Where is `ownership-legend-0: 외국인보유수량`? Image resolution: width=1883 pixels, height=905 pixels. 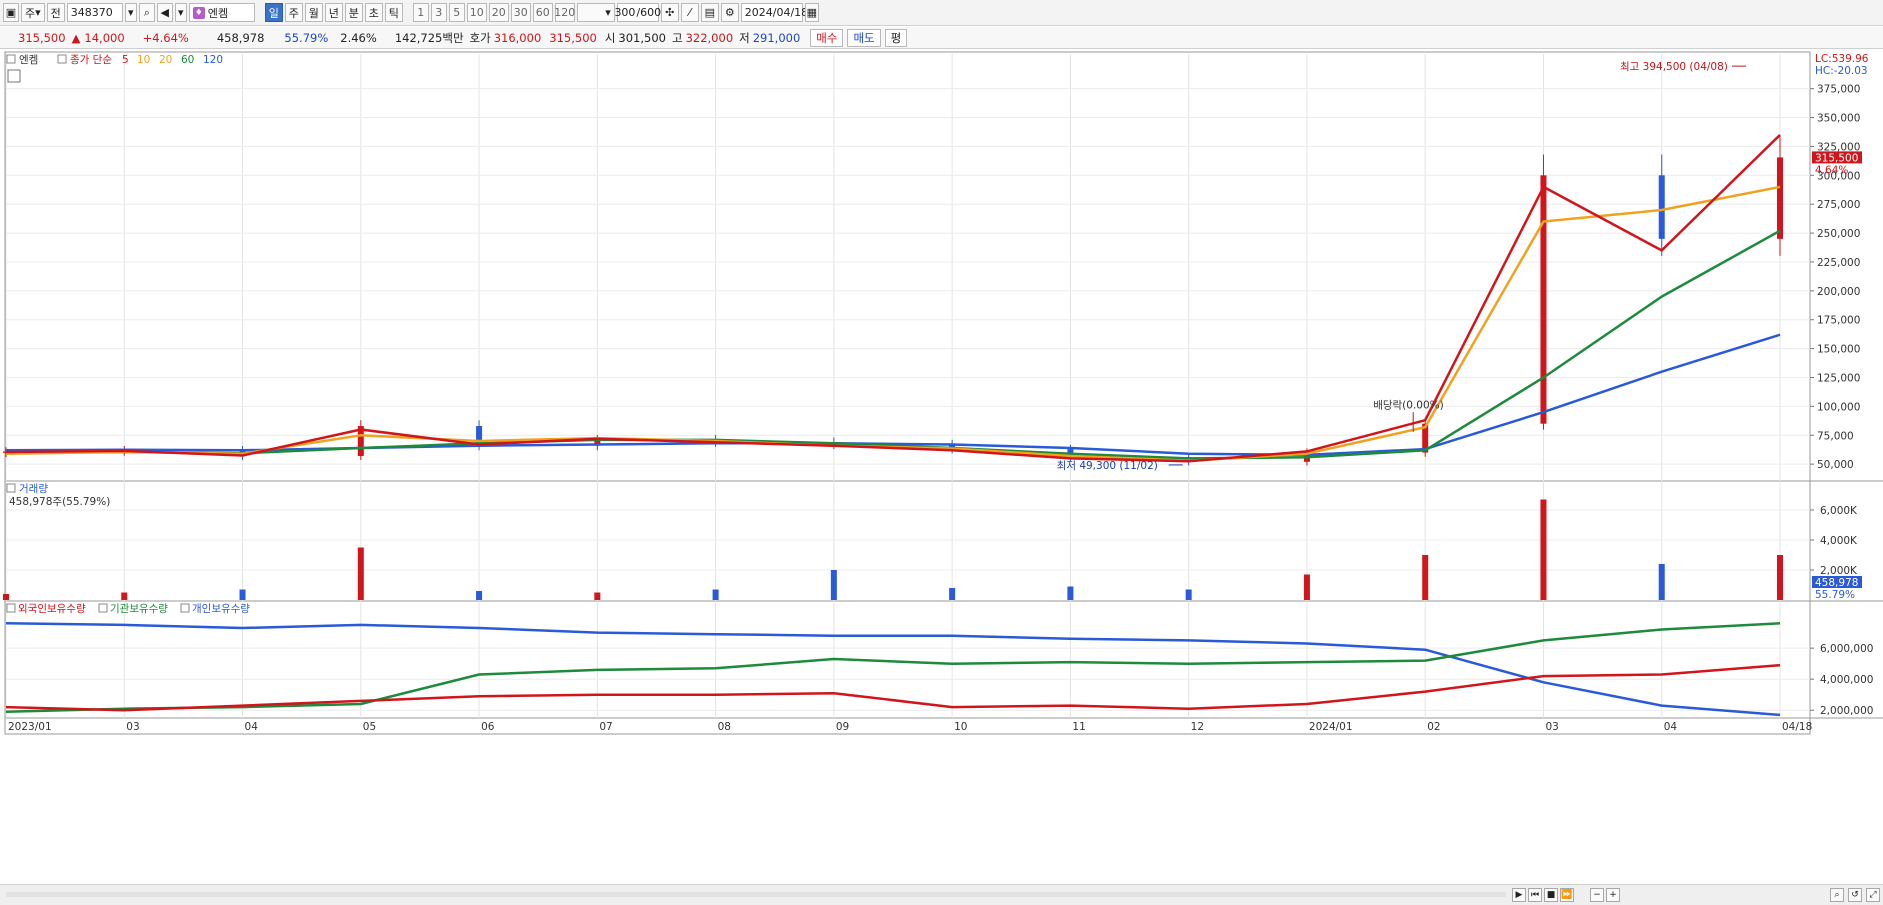 ownership-legend-0: 외국인보유수량 is located at coordinates (52, 609).